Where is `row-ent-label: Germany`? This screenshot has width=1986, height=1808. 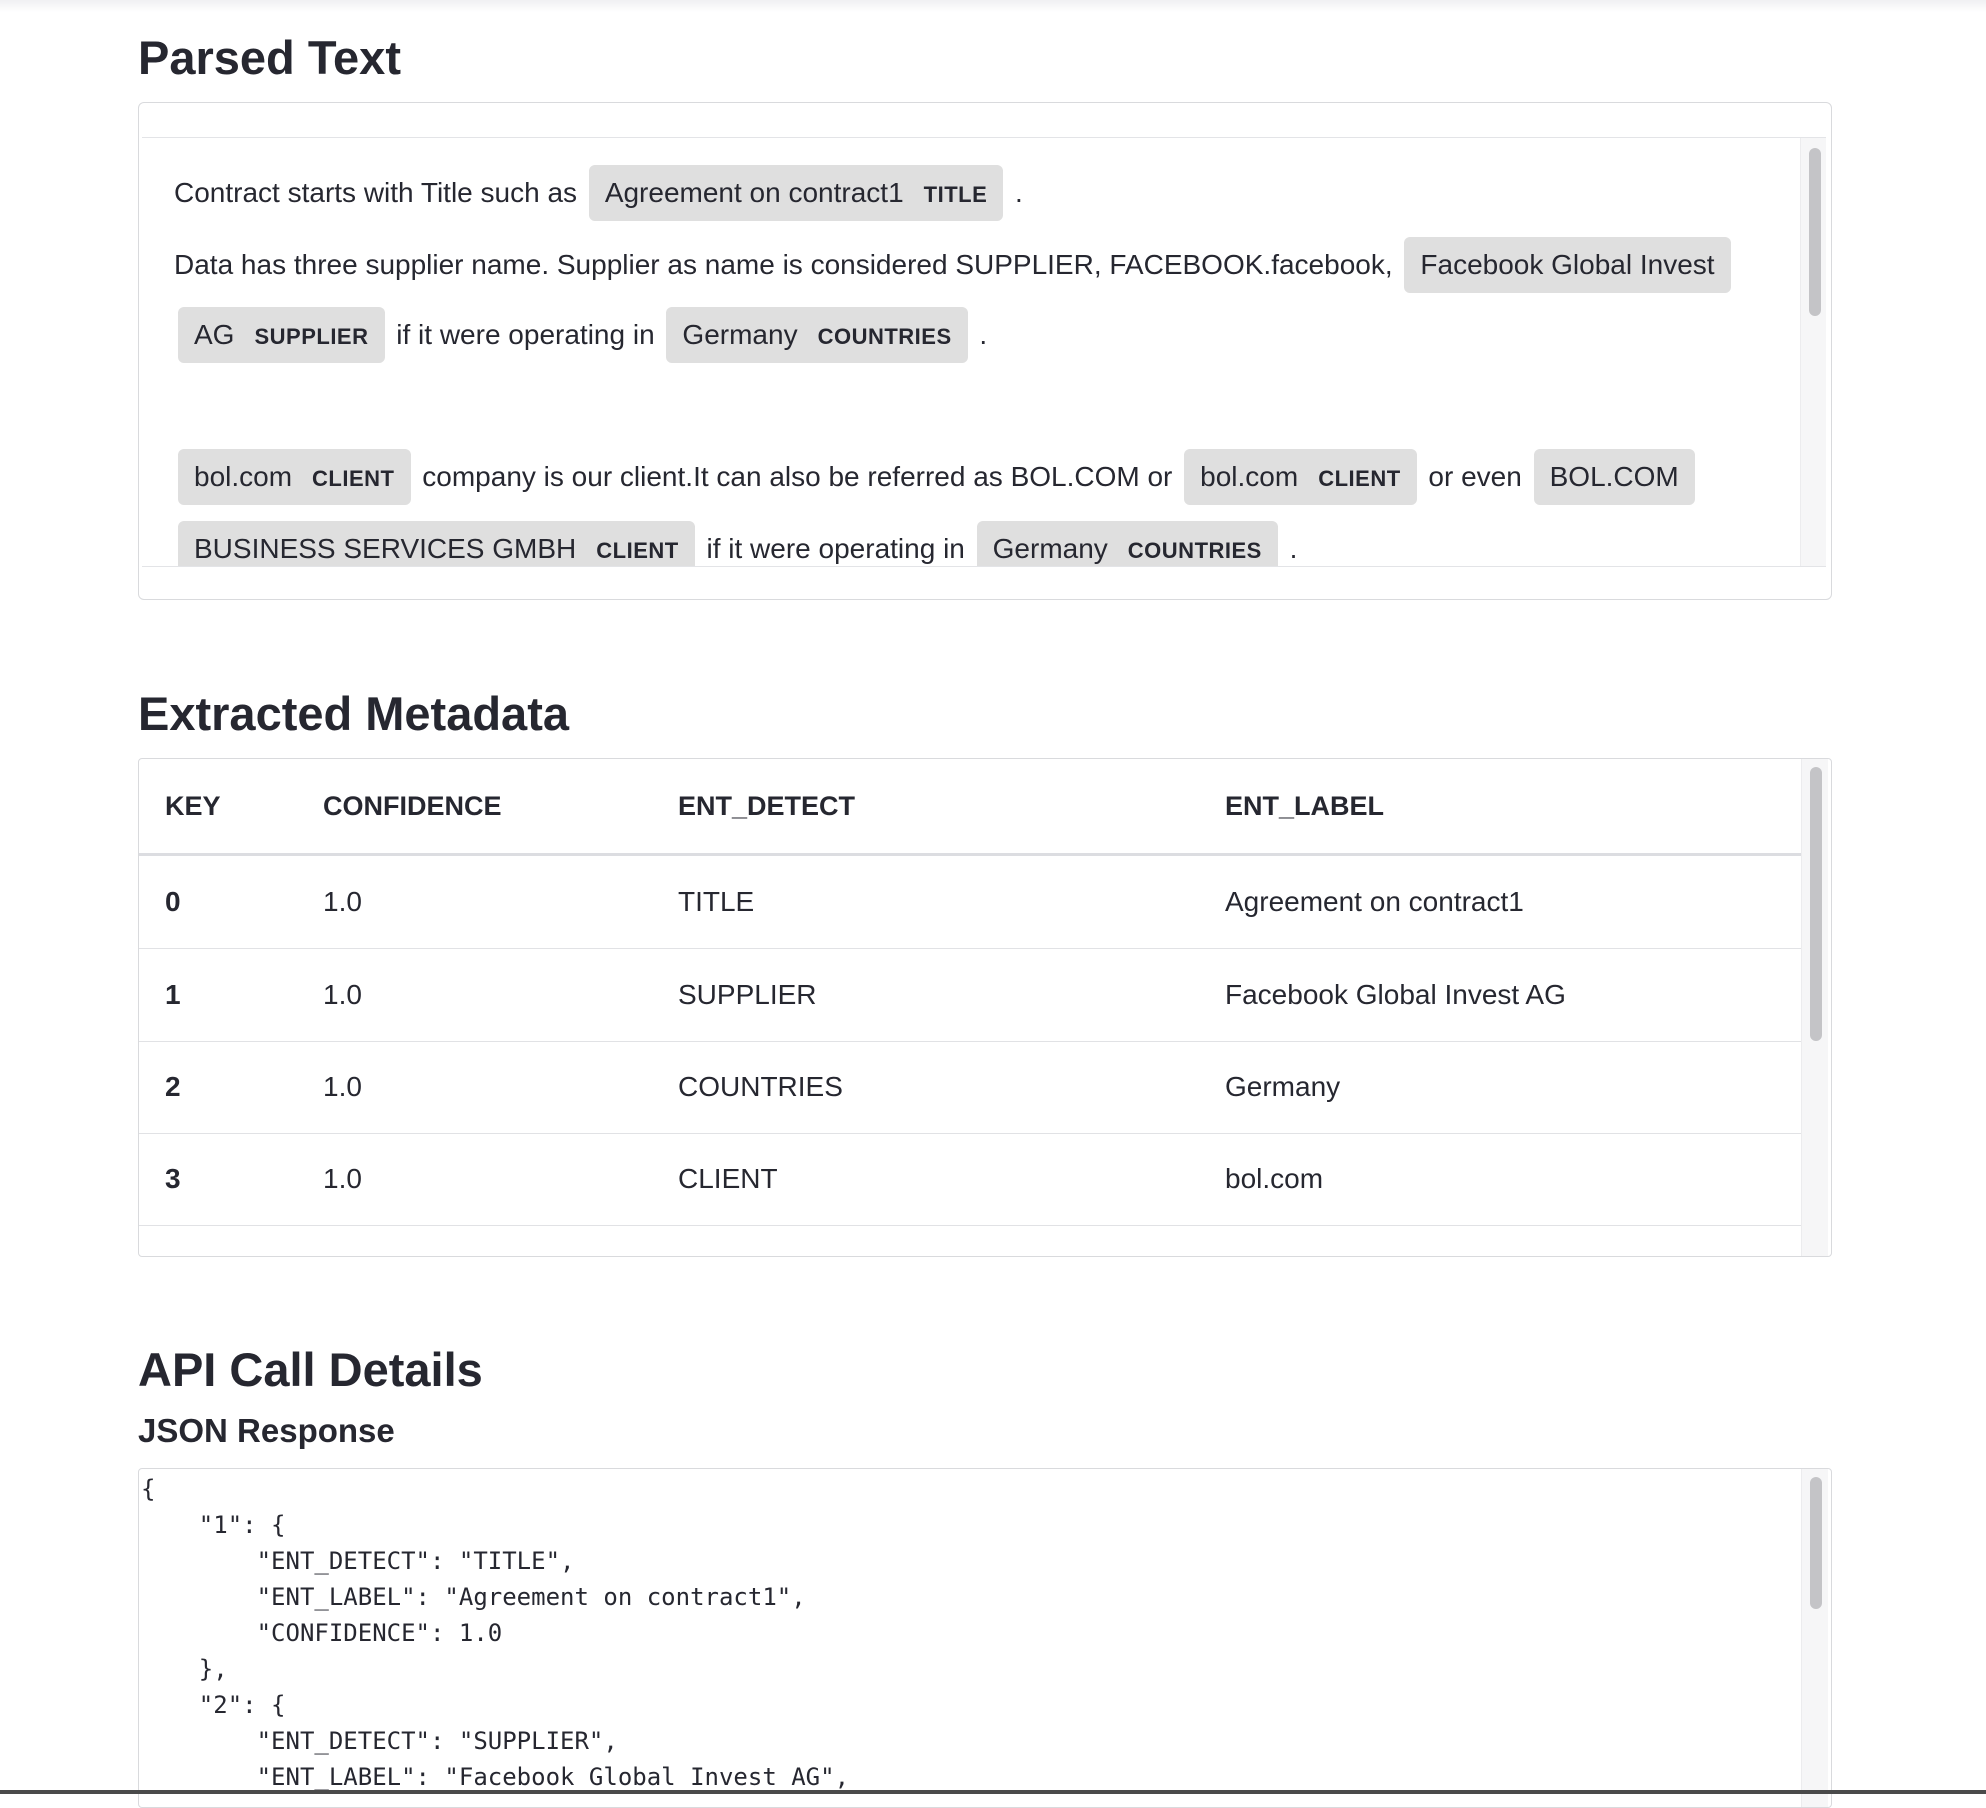 row-ent-label: Germany is located at coordinates (1283, 1086).